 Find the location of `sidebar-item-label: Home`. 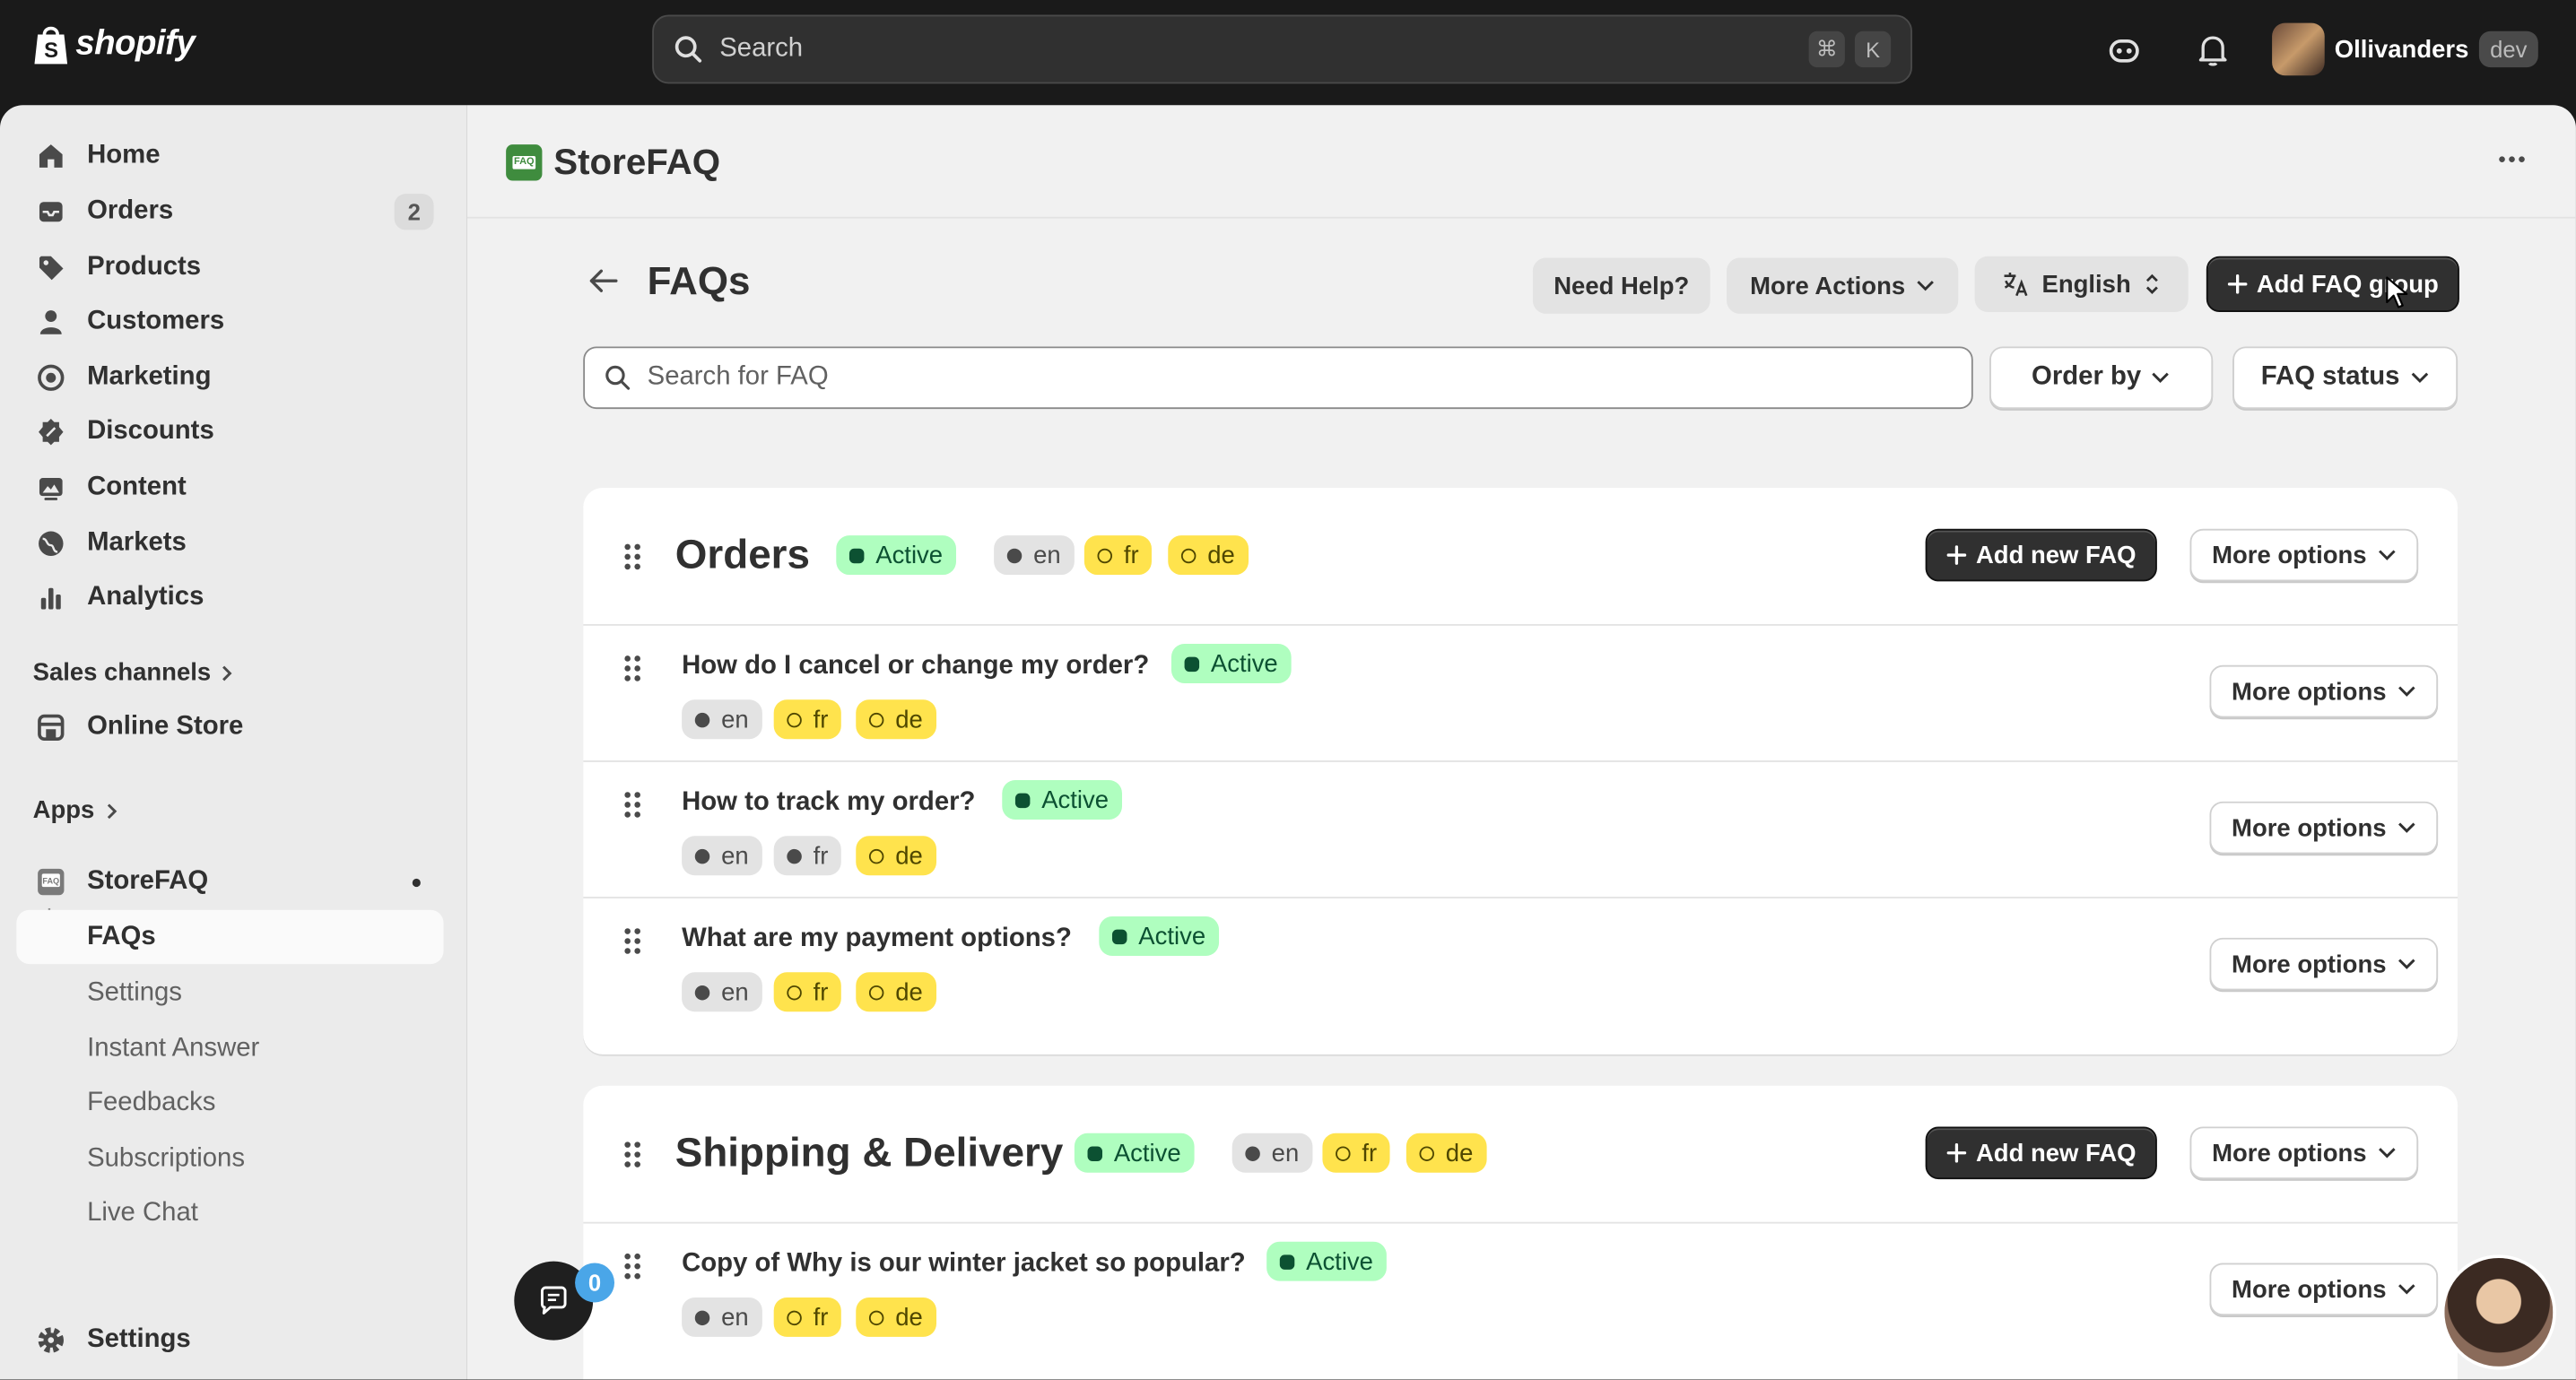

sidebar-item-label: Home is located at coordinates (124, 154).